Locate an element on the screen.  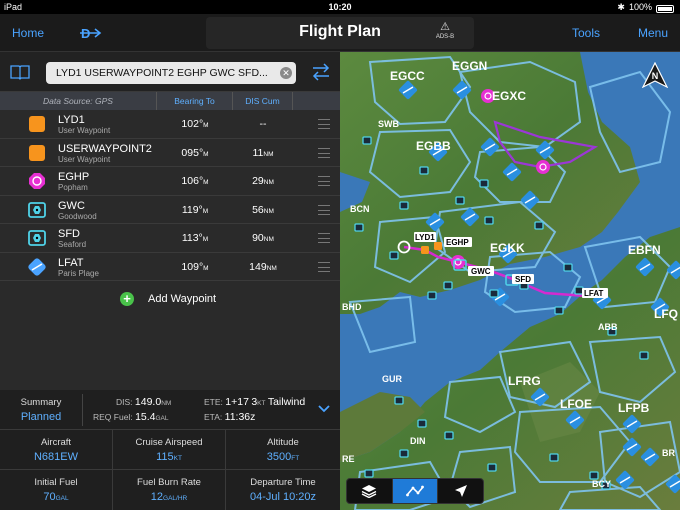
map-label: EBFN is located at coordinates (644, 250).